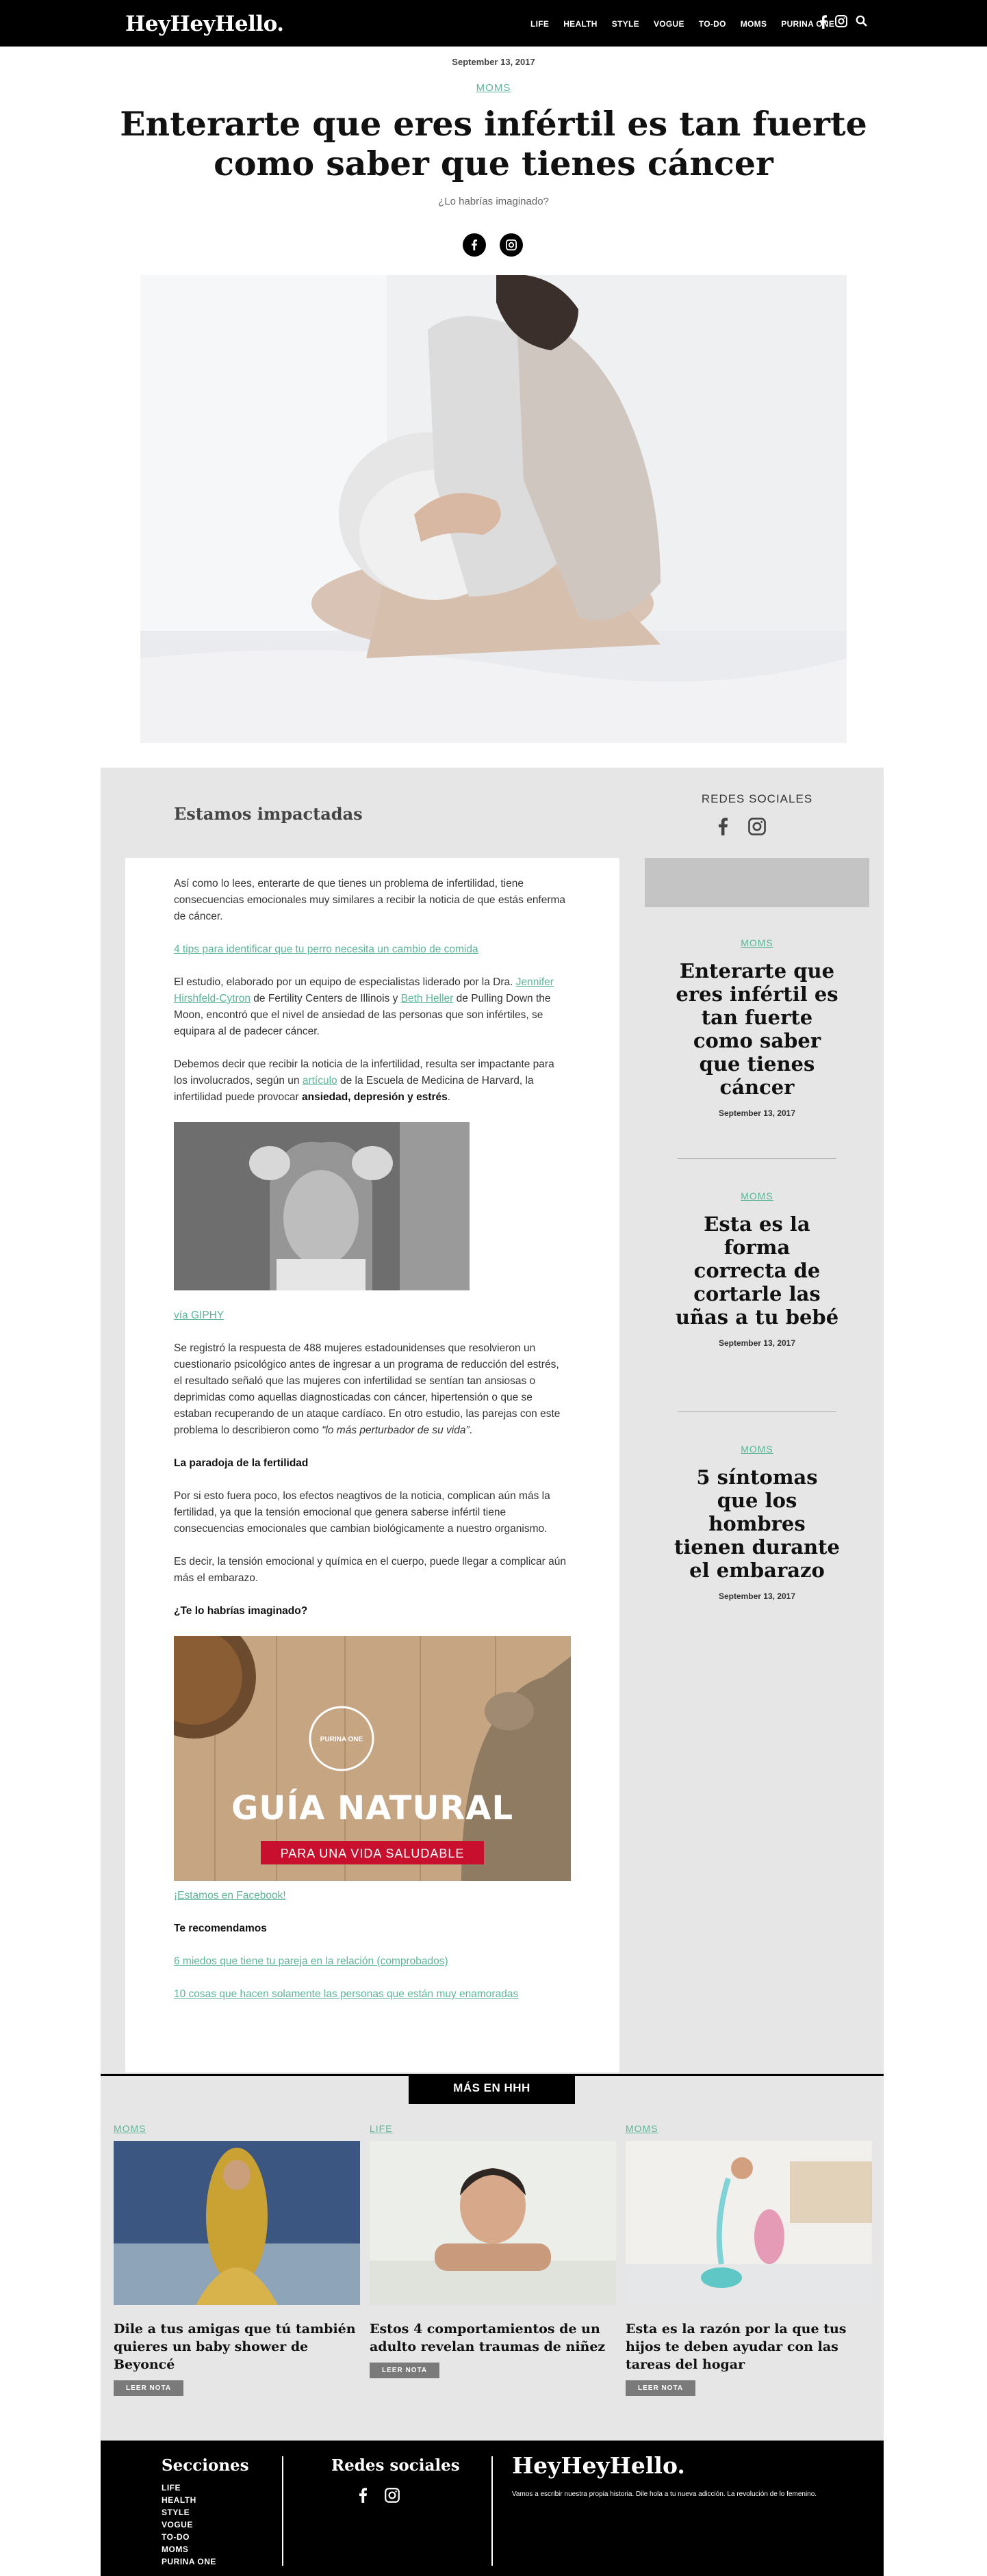 This screenshot has height=2576, width=987. What do you see at coordinates (580, 24) in the screenshot?
I see `nav-item-health: HEALTH` at bounding box center [580, 24].